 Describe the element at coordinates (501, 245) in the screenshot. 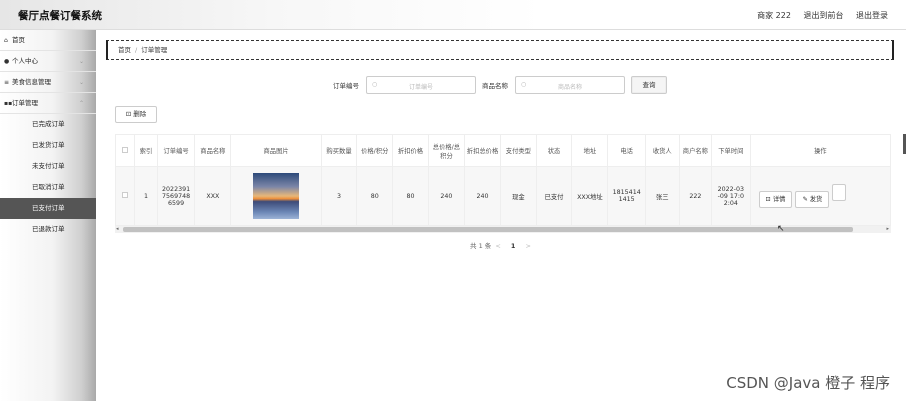

I see `pagination: 共 1 条 < 1 >` at that location.